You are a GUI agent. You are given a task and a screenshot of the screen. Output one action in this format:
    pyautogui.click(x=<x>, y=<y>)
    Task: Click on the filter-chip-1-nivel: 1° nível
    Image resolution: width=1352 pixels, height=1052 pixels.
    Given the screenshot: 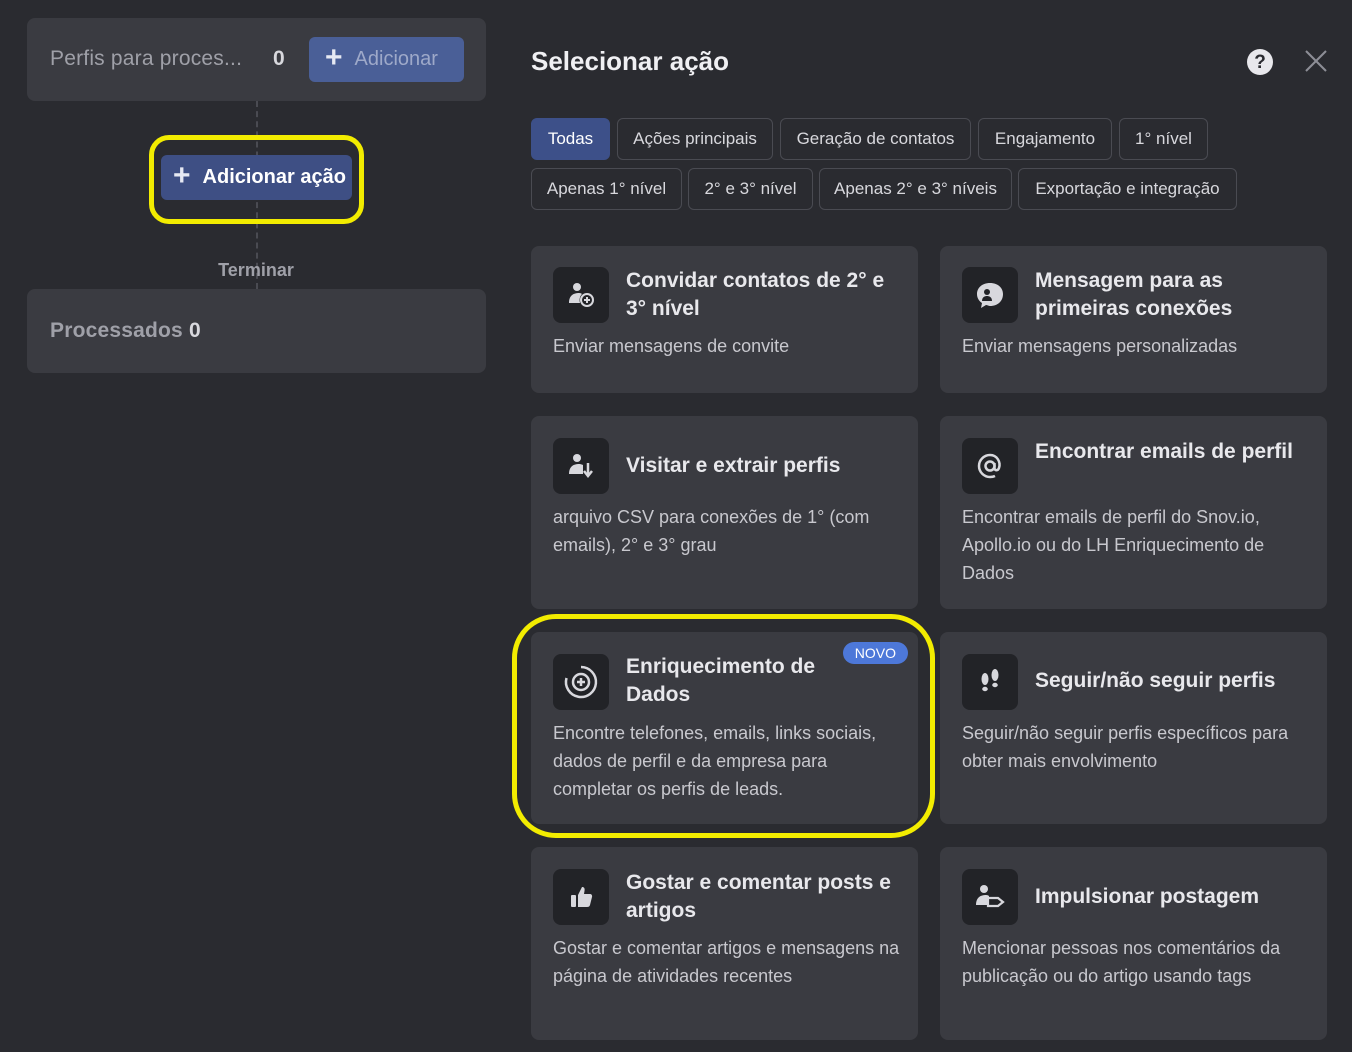 What is the action you would take?
    pyautogui.click(x=1163, y=139)
    